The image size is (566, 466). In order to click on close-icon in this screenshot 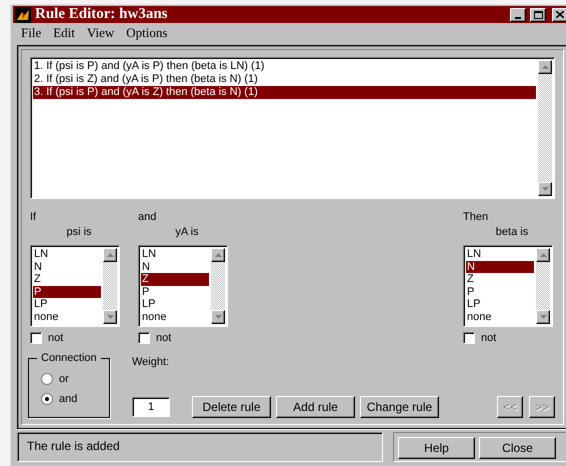, I will do `click(560, 14)`.